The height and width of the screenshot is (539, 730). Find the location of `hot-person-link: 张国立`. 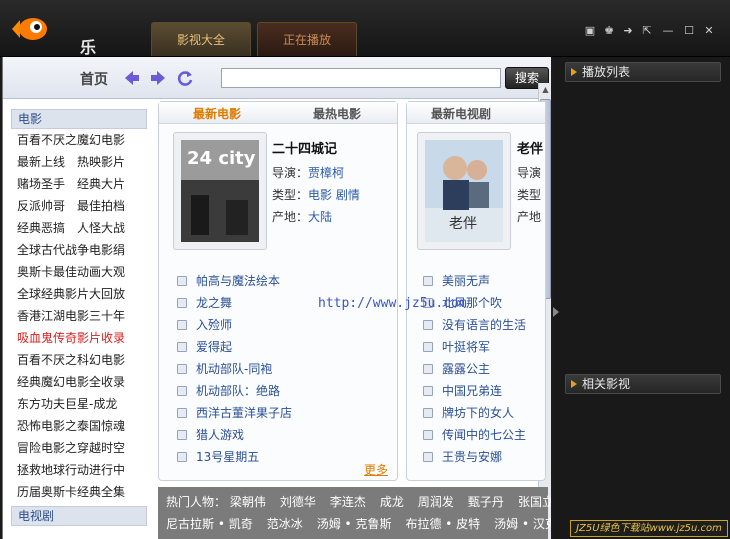

hot-person-link: 张国立 is located at coordinates (534, 502).